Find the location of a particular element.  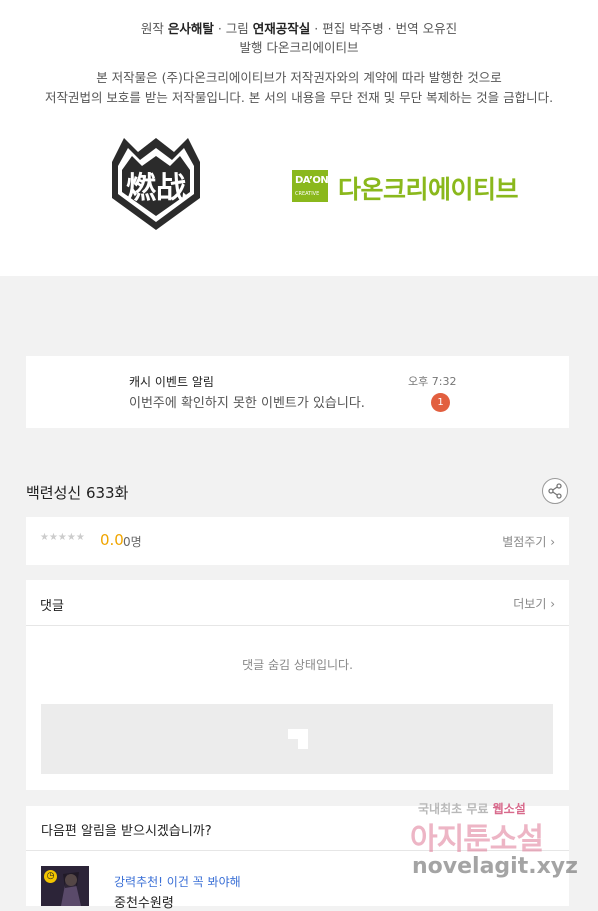

comments-hidden-message: 댓글 숨김 상태입니다. is located at coordinates (297, 665).